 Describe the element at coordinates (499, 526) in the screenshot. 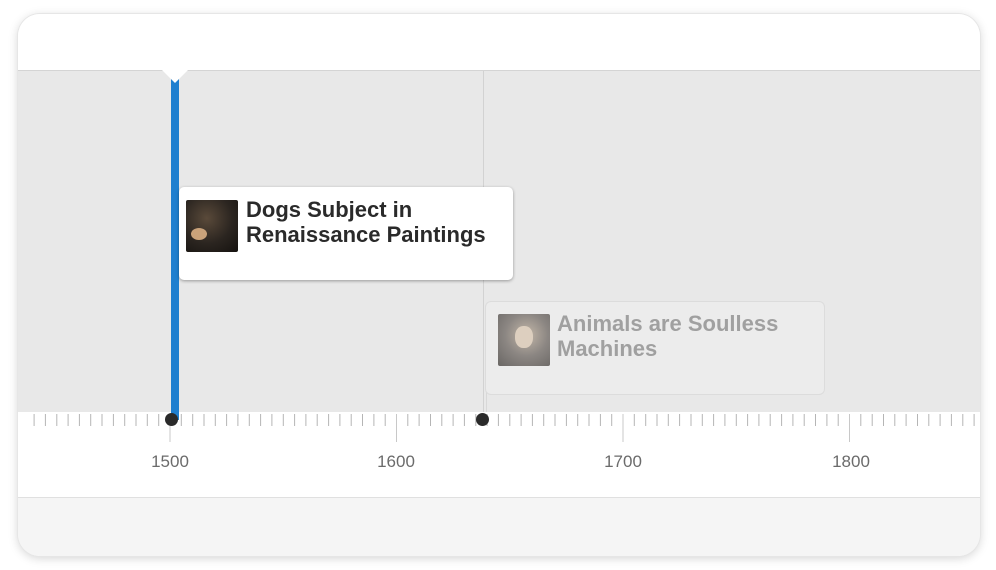

I see `timeline-footer` at that location.